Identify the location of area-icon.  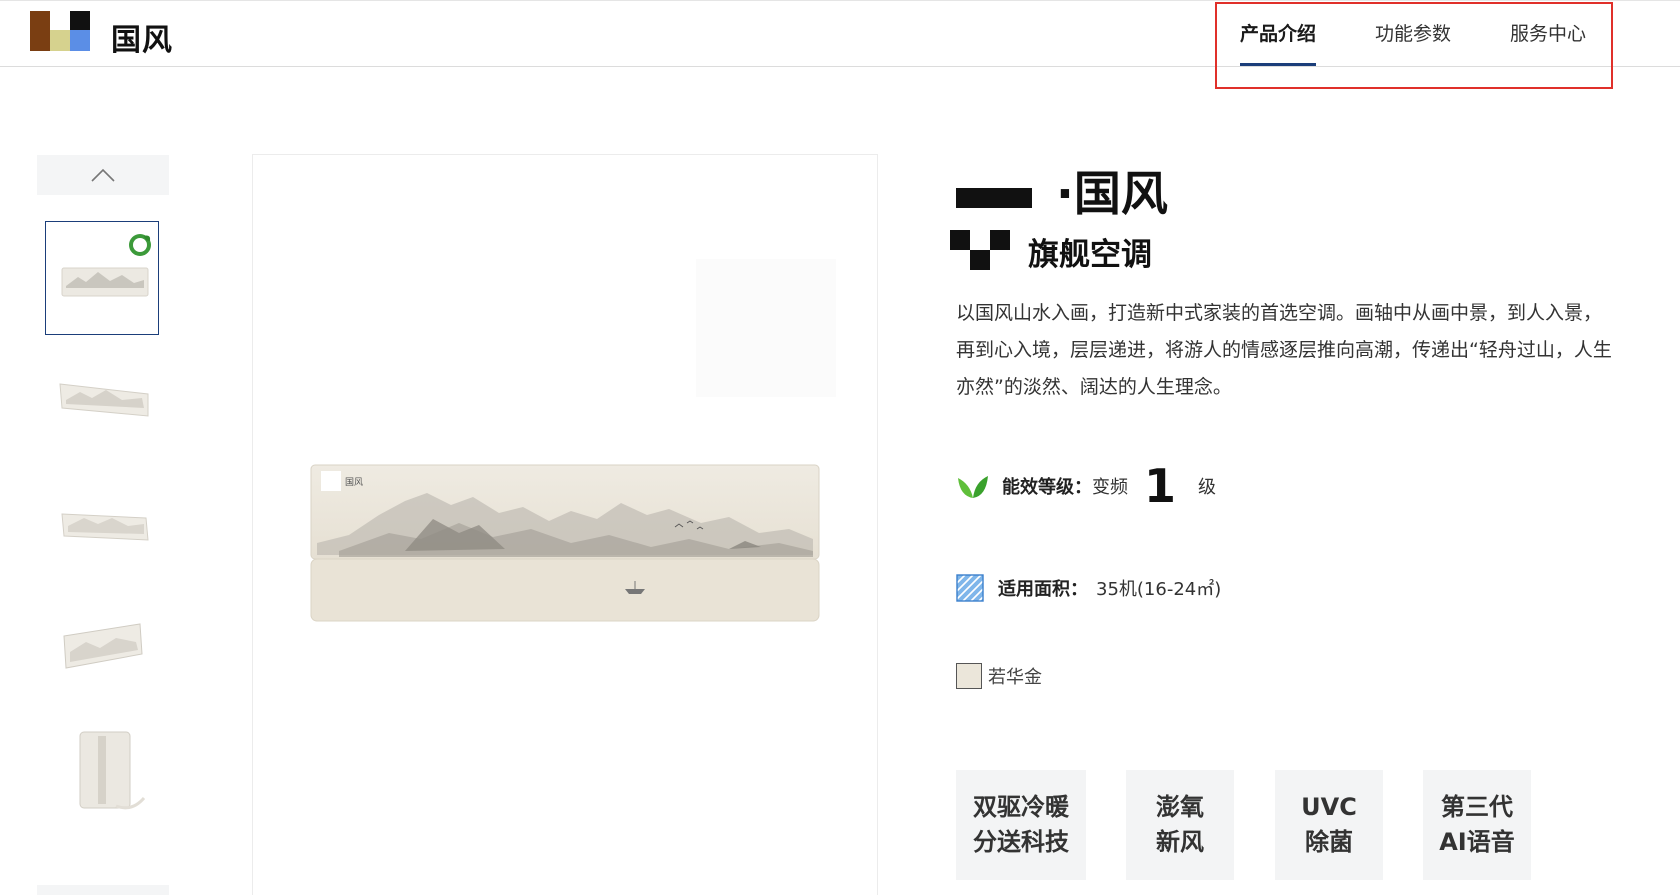
(970, 588).